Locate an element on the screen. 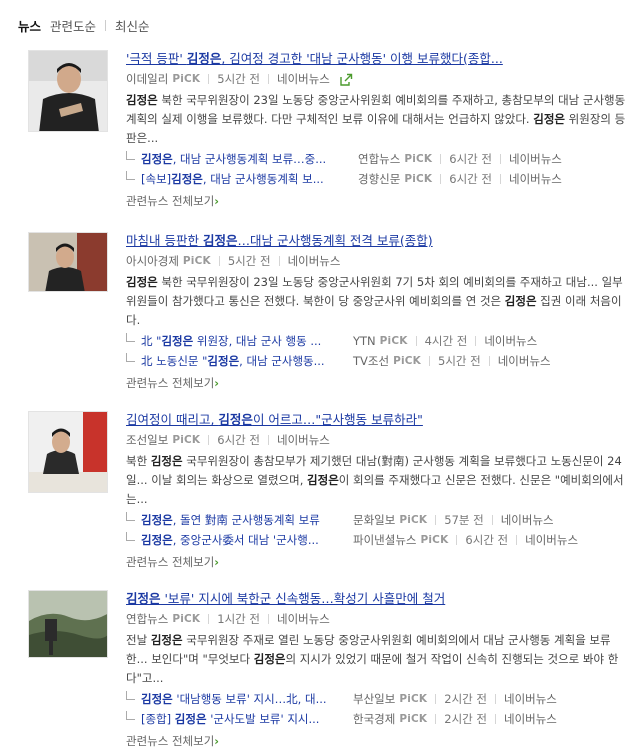  article-headline: 김정은 '보류' 지시에 북한군 신속행동…확성기 사흘만에 철거 is located at coordinates (376, 599).